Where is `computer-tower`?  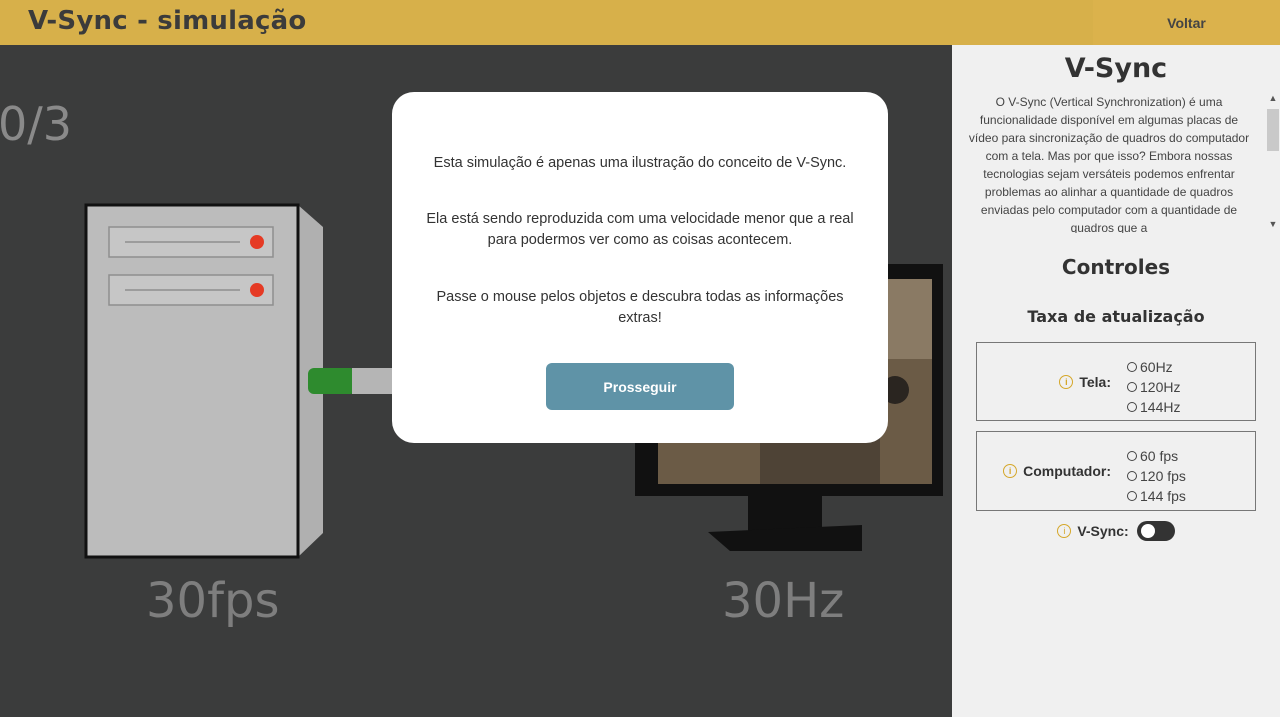
computer-tower is located at coordinates (203, 381).